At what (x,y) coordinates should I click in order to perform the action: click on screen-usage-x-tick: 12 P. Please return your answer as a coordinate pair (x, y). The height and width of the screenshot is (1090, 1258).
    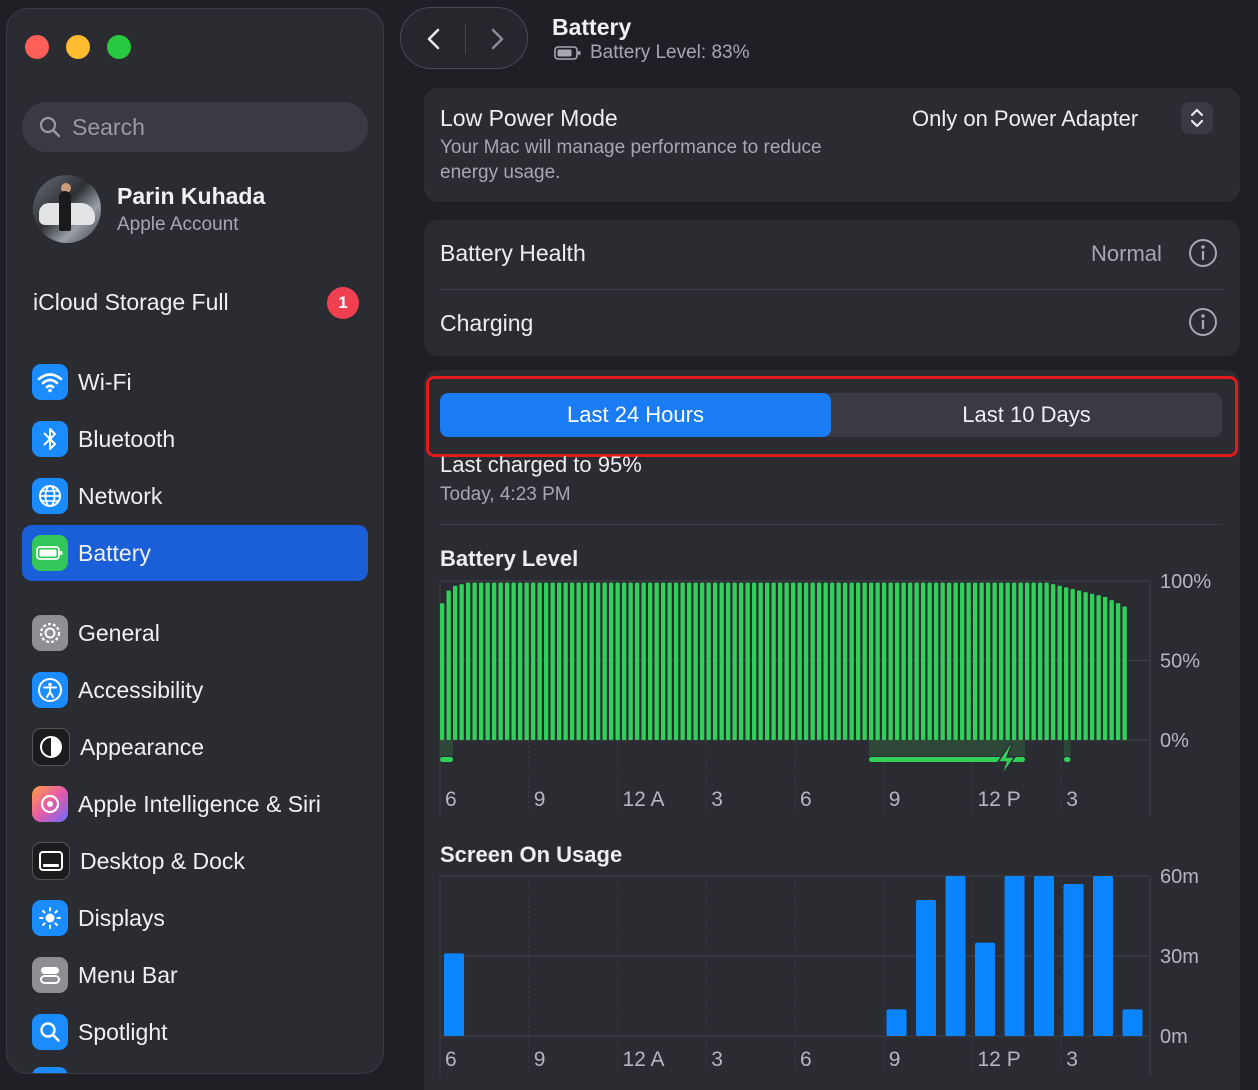
    Looking at the image, I should click on (999, 1059).